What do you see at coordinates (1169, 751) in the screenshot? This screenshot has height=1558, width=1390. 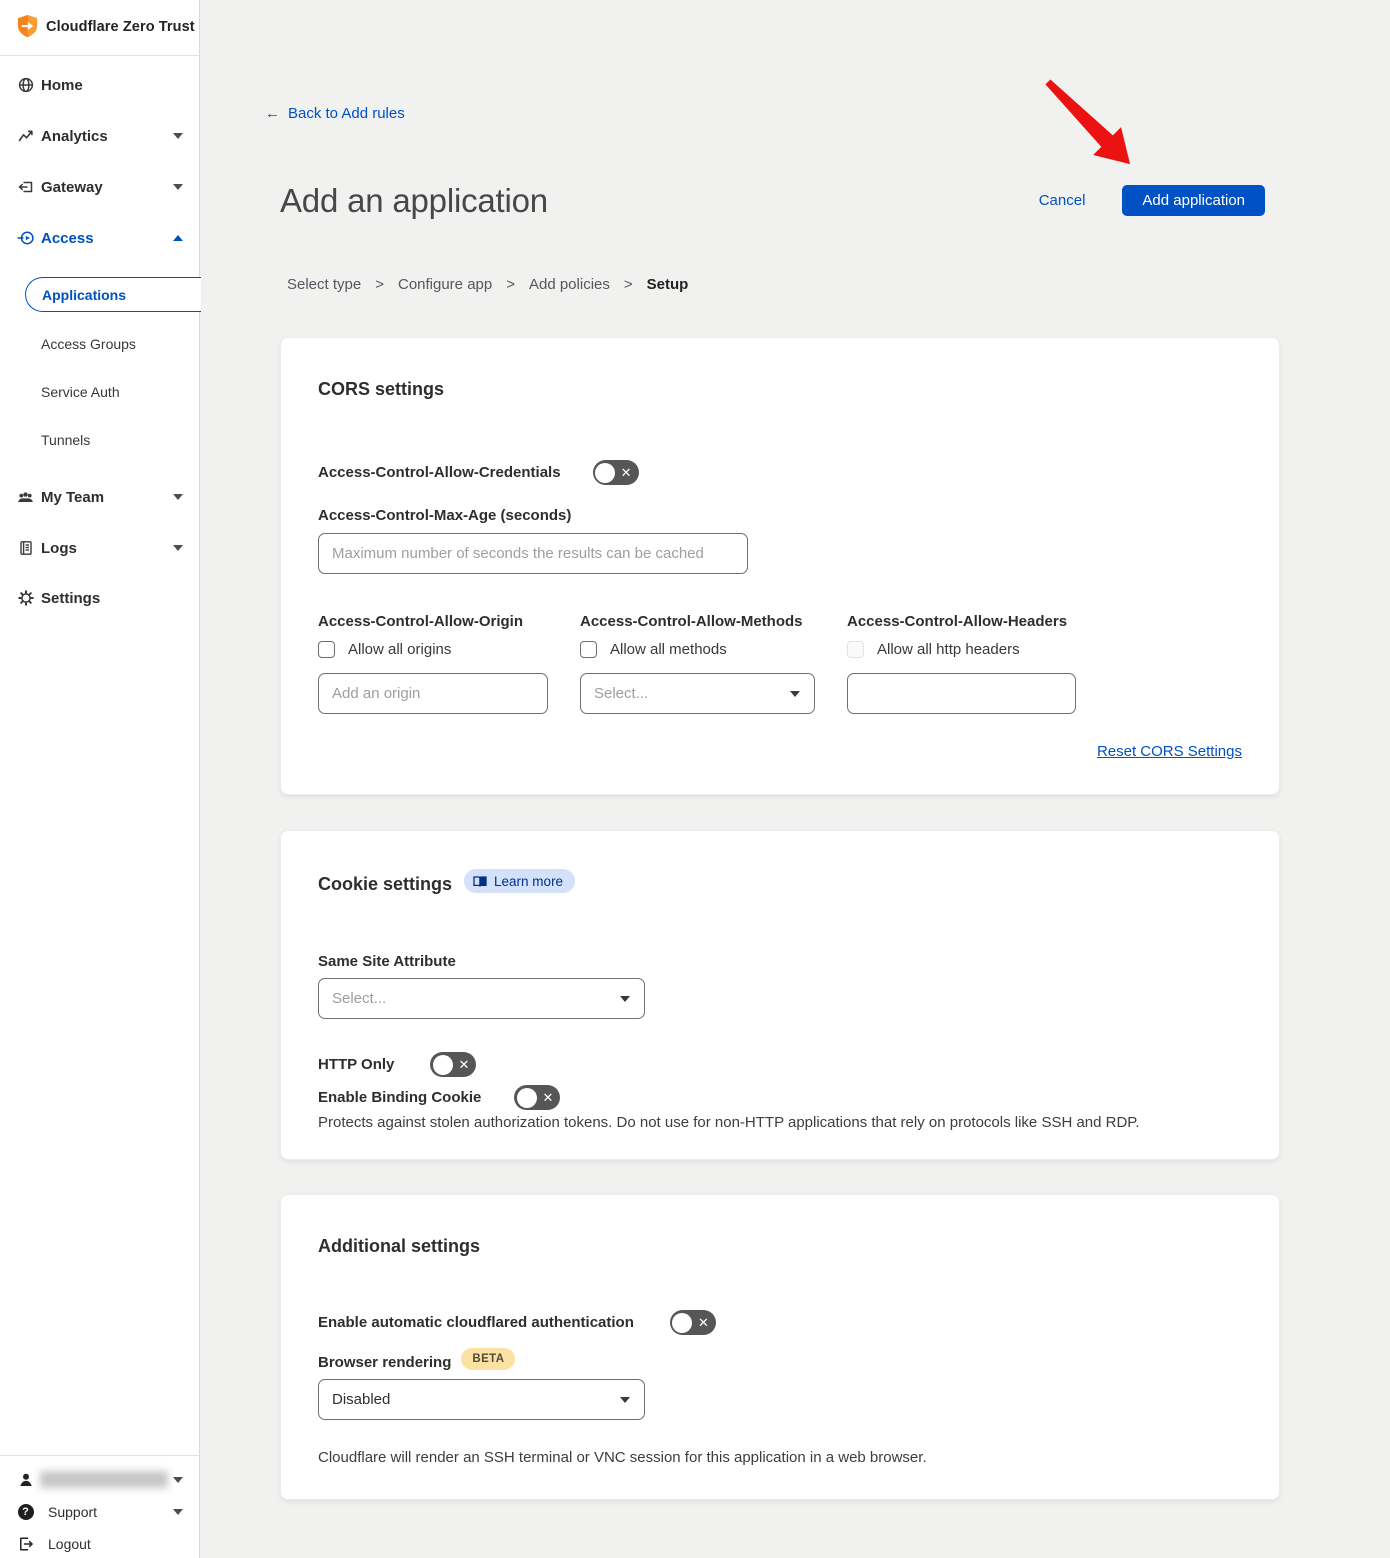 I see `reset-cors-link: Reset CORS Settings` at bounding box center [1169, 751].